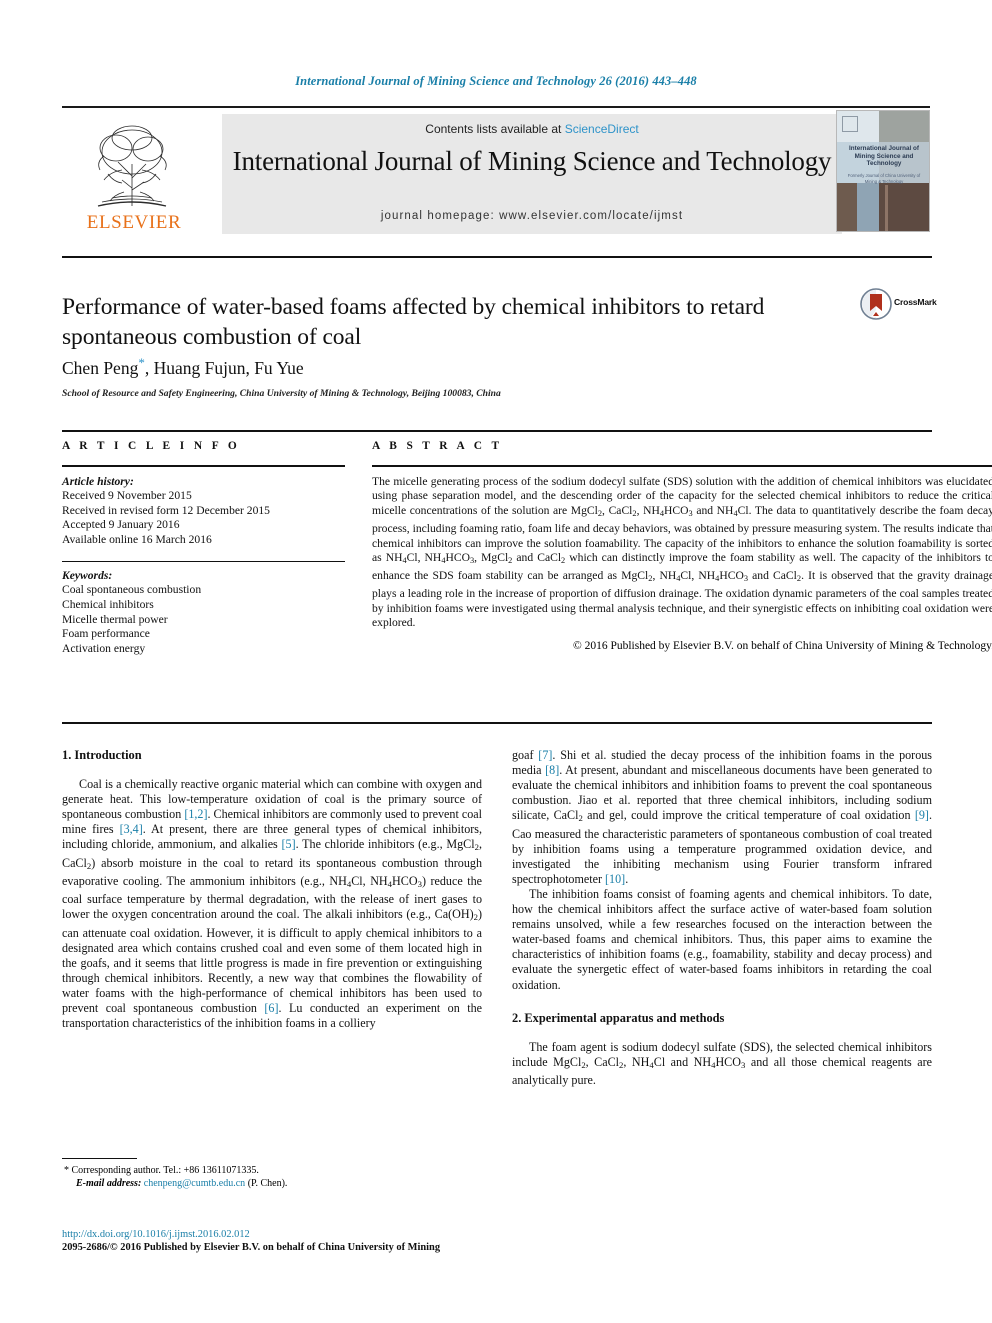 The height and width of the screenshot is (1323, 992). What do you see at coordinates (104, 648) in the screenshot?
I see `keyword-item: Activation energy` at bounding box center [104, 648].